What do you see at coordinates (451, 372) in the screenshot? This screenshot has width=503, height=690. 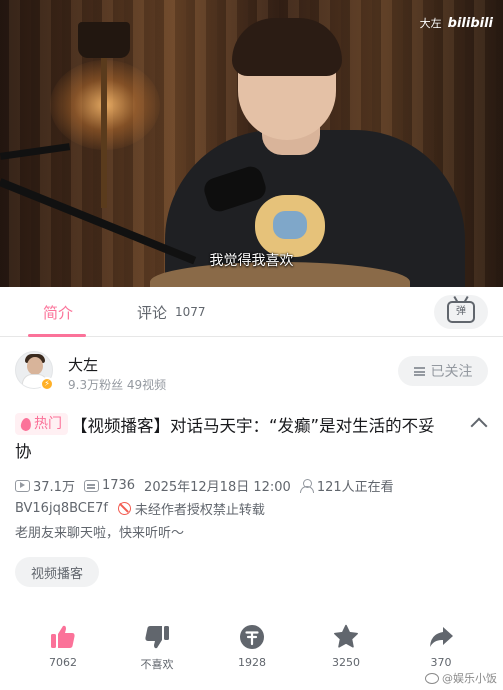 I see `follow-label: 已关注` at bounding box center [451, 372].